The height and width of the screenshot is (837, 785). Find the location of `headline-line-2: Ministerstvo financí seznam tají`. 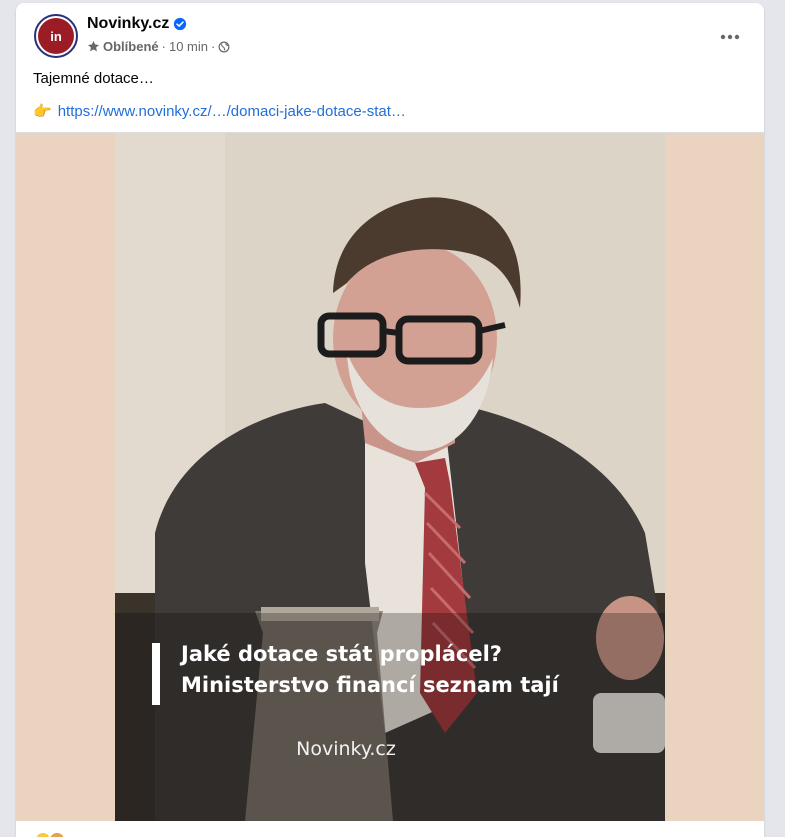

headline-line-2: Ministerstvo financí seznam tají is located at coordinates (370, 685).